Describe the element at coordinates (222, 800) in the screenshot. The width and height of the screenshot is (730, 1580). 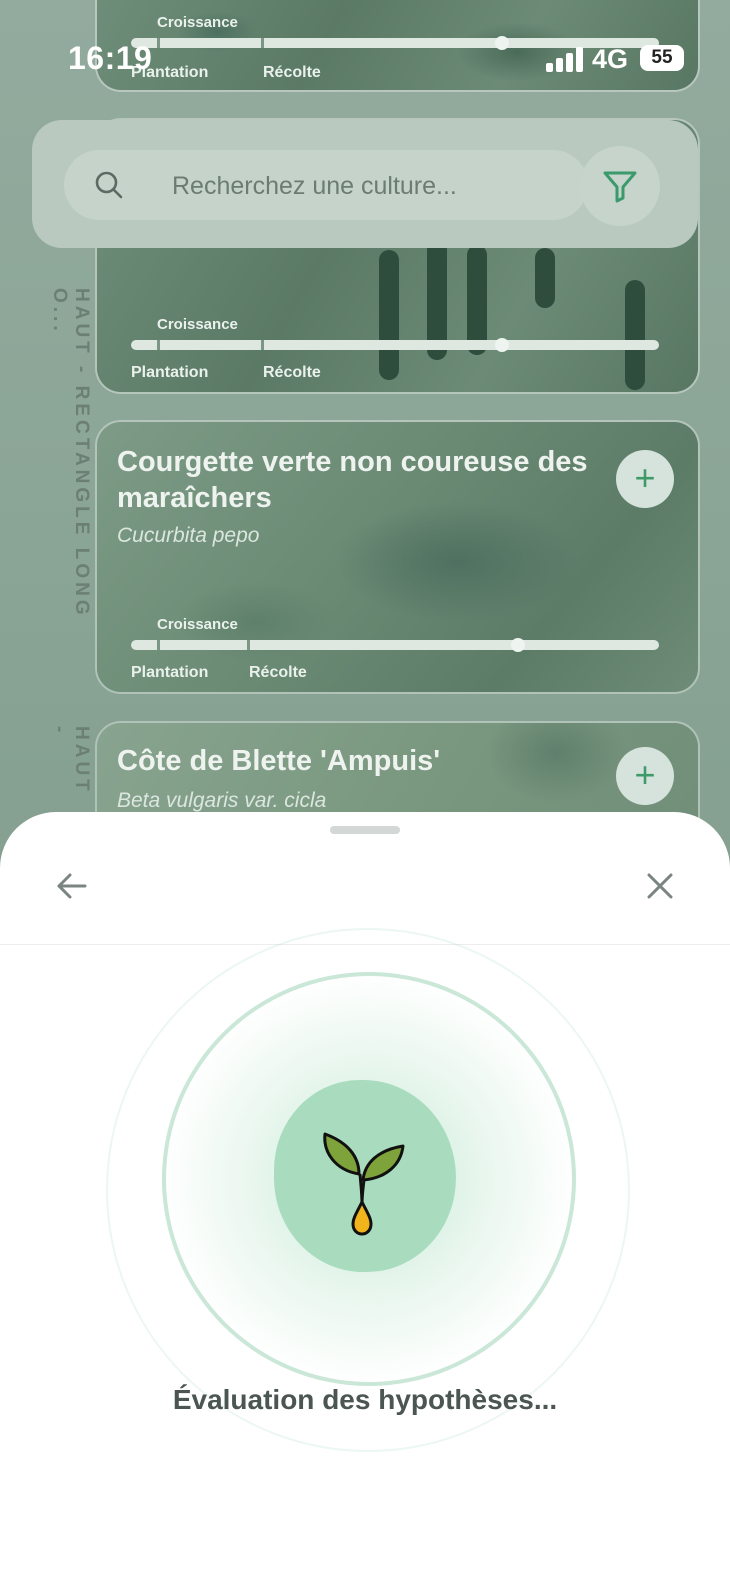
I see `crop-latin-name: Beta vulgaris var. cicla` at that location.